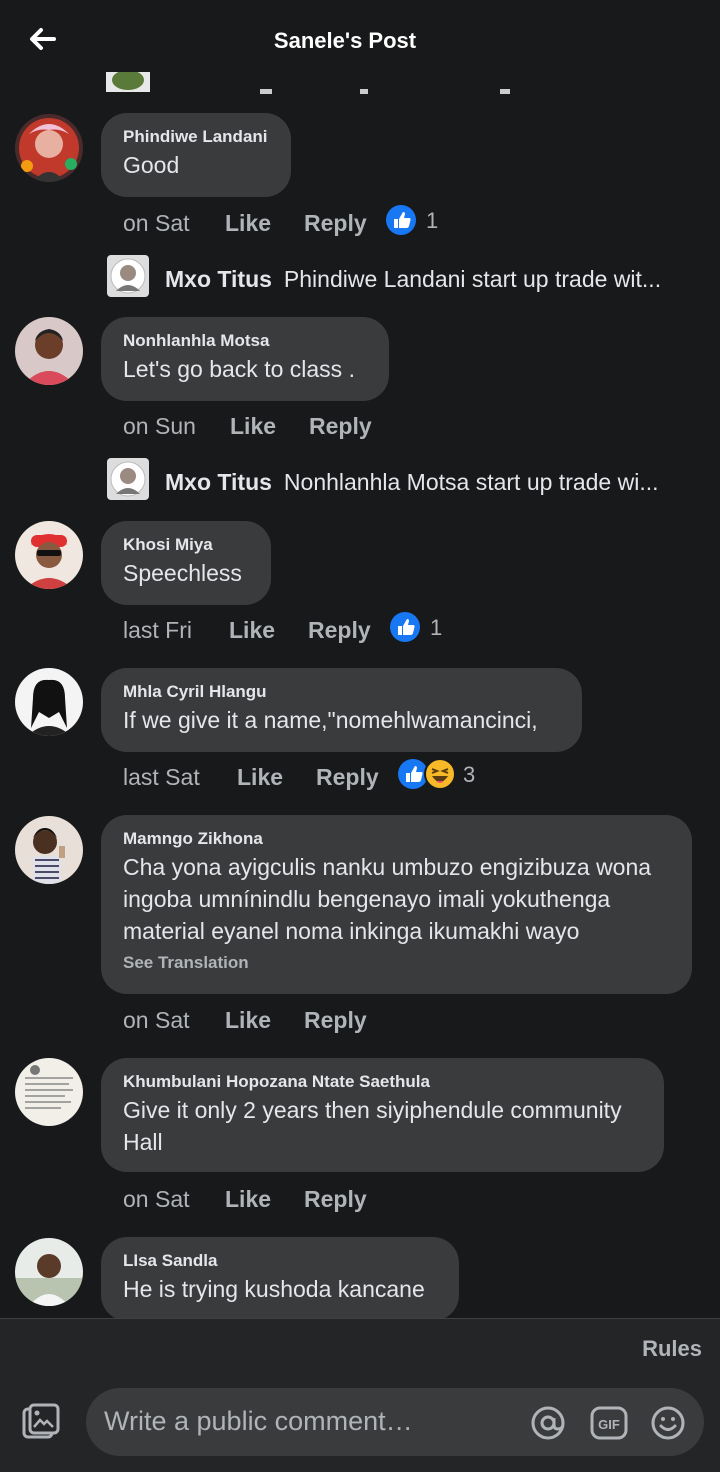 This screenshot has width=720, height=1472. What do you see at coordinates (668, 1425) in the screenshot?
I see `emoji-icon` at bounding box center [668, 1425].